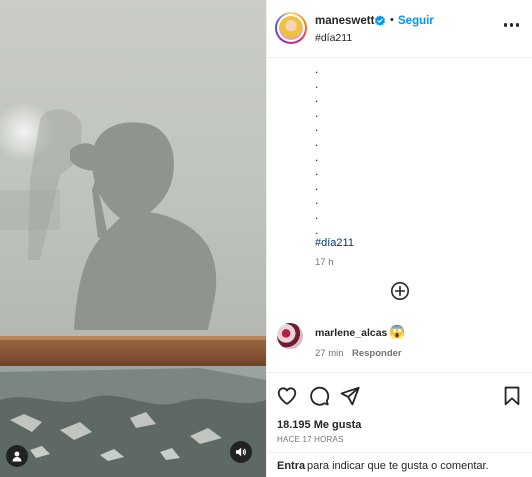 This screenshot has width=532, height=477. I want to click on likes-count: 18.195 Me gusta, so click(319, 425).